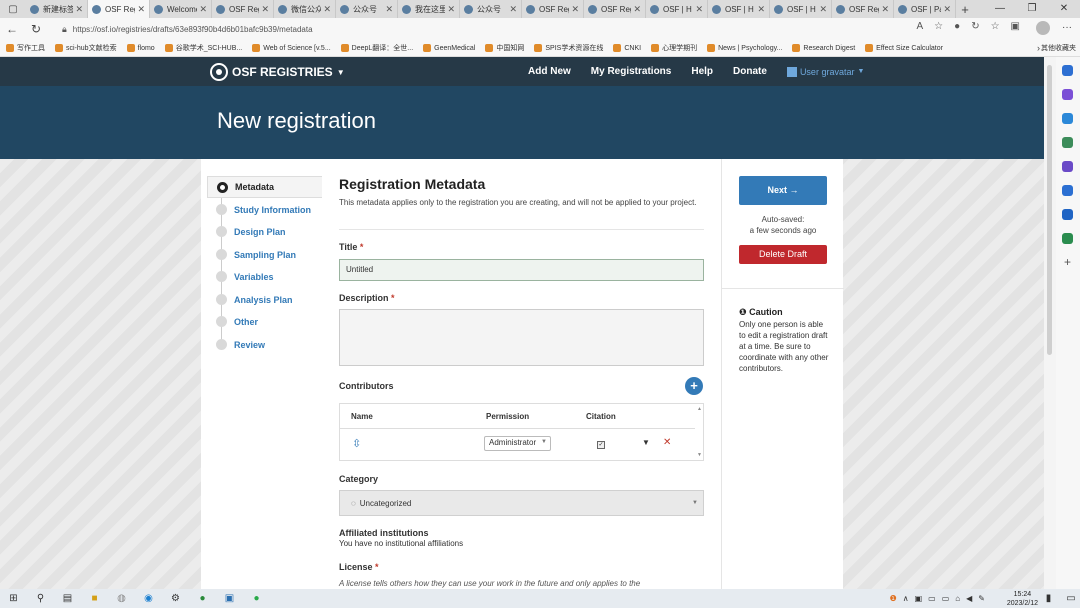 Image resolution: width=1080 pixels, height=608 pixels. Describe the element at coordinates (521, 270) in the screenshot. I see `title-input: Untitled` at that location.